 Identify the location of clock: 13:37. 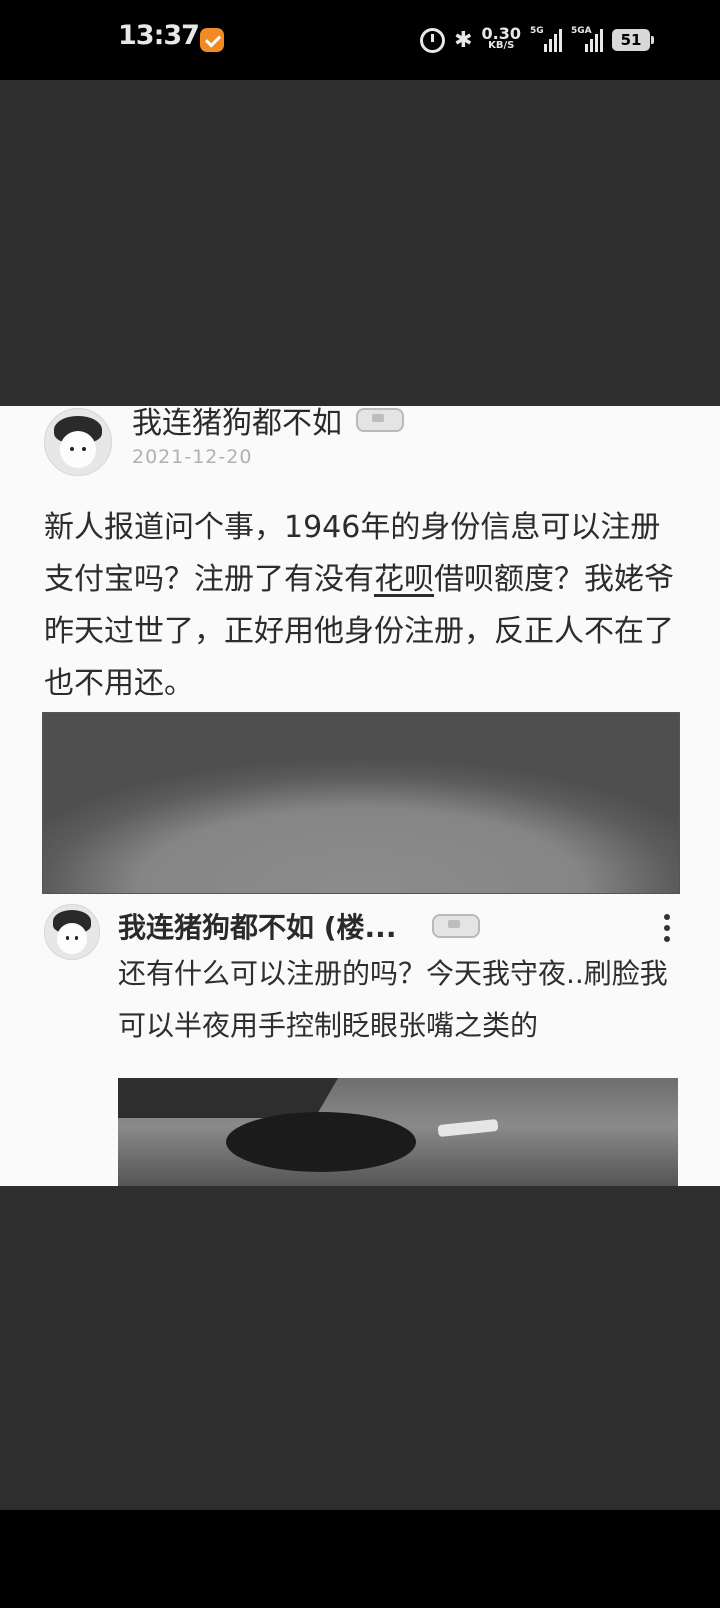
(159, 35).